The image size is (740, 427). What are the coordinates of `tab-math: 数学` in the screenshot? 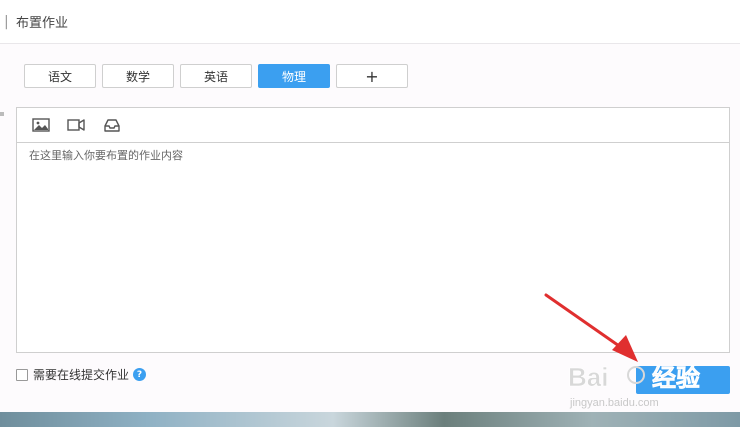 It's located at (138, 76).